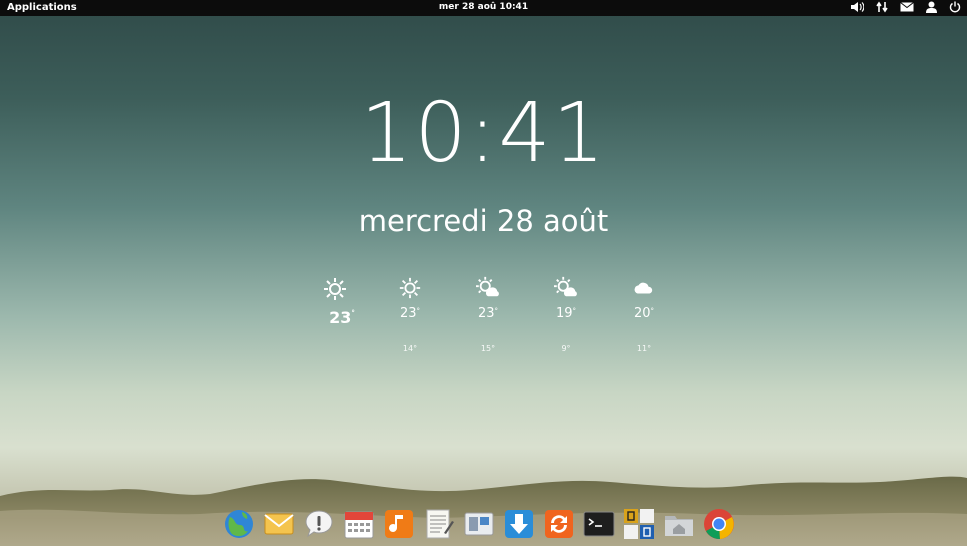 The image size is (967, 546). I want to click on music-icon, so click(399, 524).